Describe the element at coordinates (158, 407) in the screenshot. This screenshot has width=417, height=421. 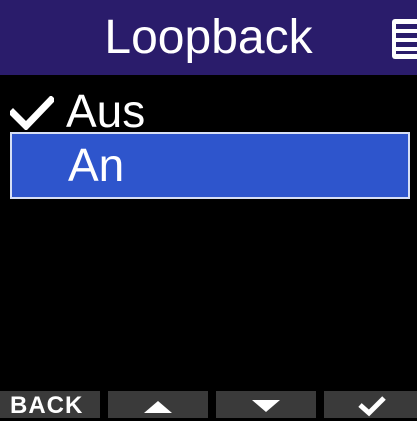
I see `up-arrow-icon` at that location.